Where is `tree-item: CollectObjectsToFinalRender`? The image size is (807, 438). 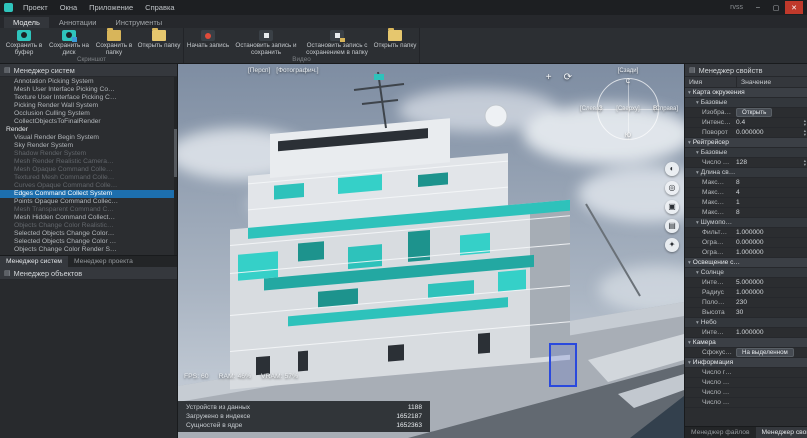
tree-item: CollectObjectsToFinalRender is located at coordinates (88, 122).